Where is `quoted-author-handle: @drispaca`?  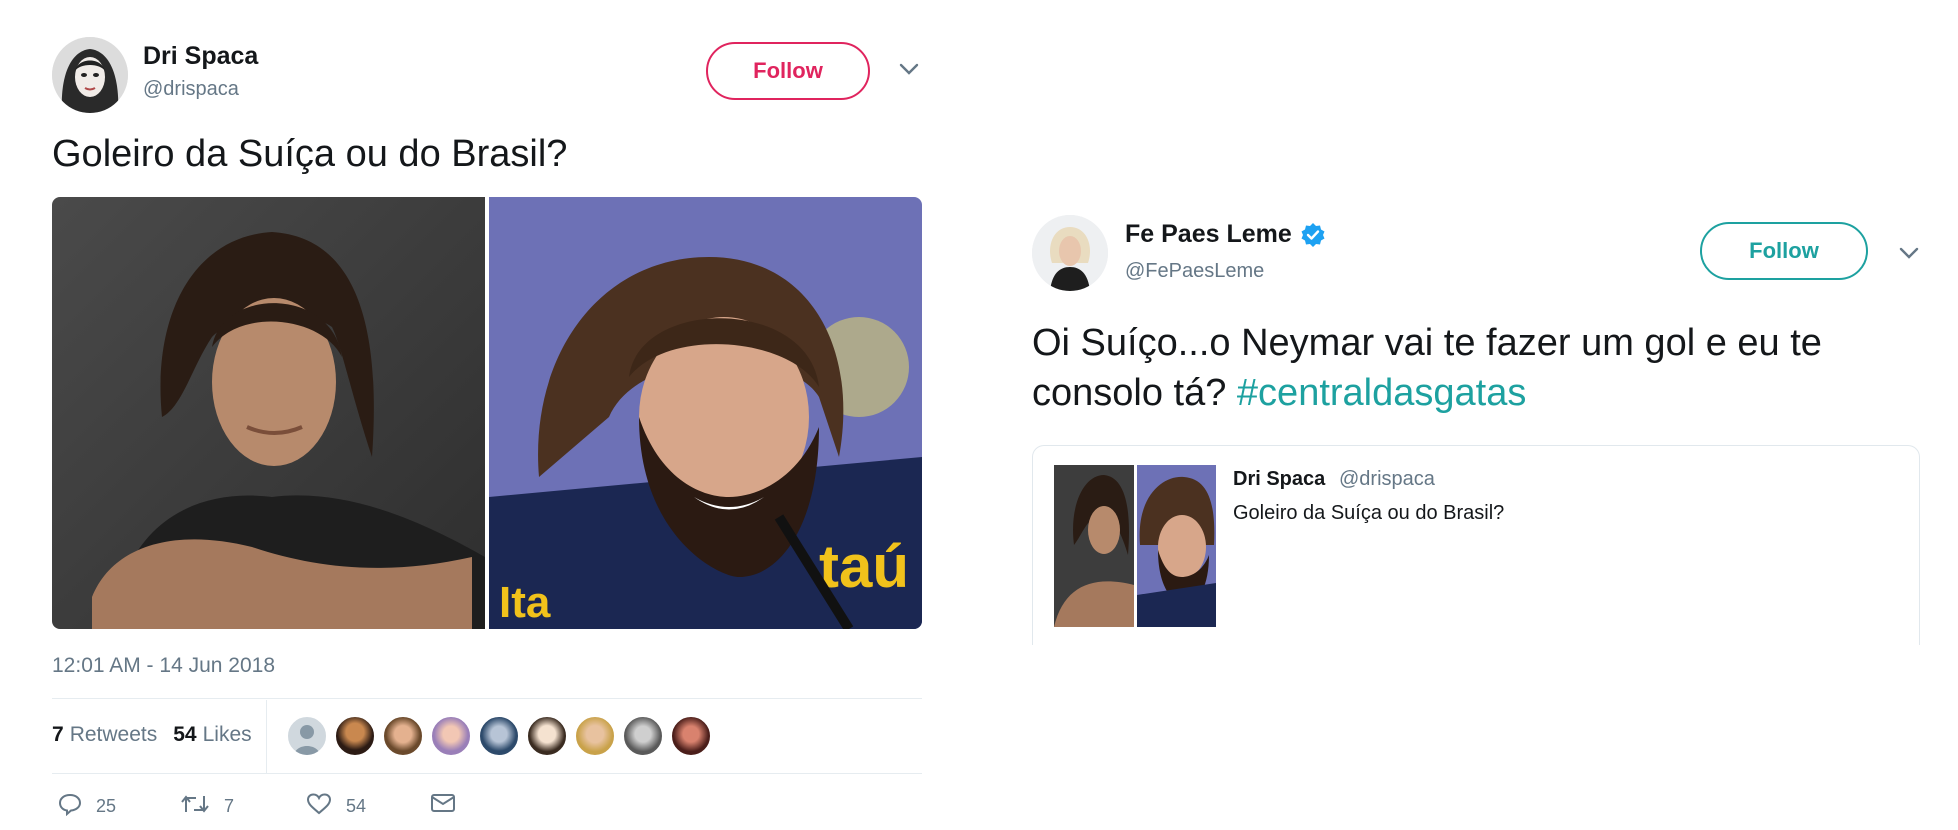 quoted-author-handle: @drispaca is located at coordinates (1387, 479).